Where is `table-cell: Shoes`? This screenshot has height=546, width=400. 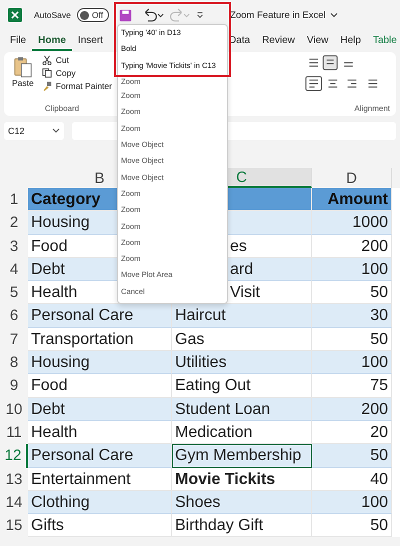
table-cell: Shoes is located at coordinates (242, 502).